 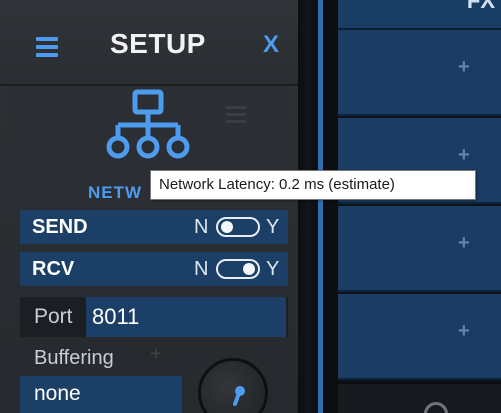 What do you see at coordinates (271, 45) in the screenshot?
I see `close-button: X` at bounding box center [271, 45].